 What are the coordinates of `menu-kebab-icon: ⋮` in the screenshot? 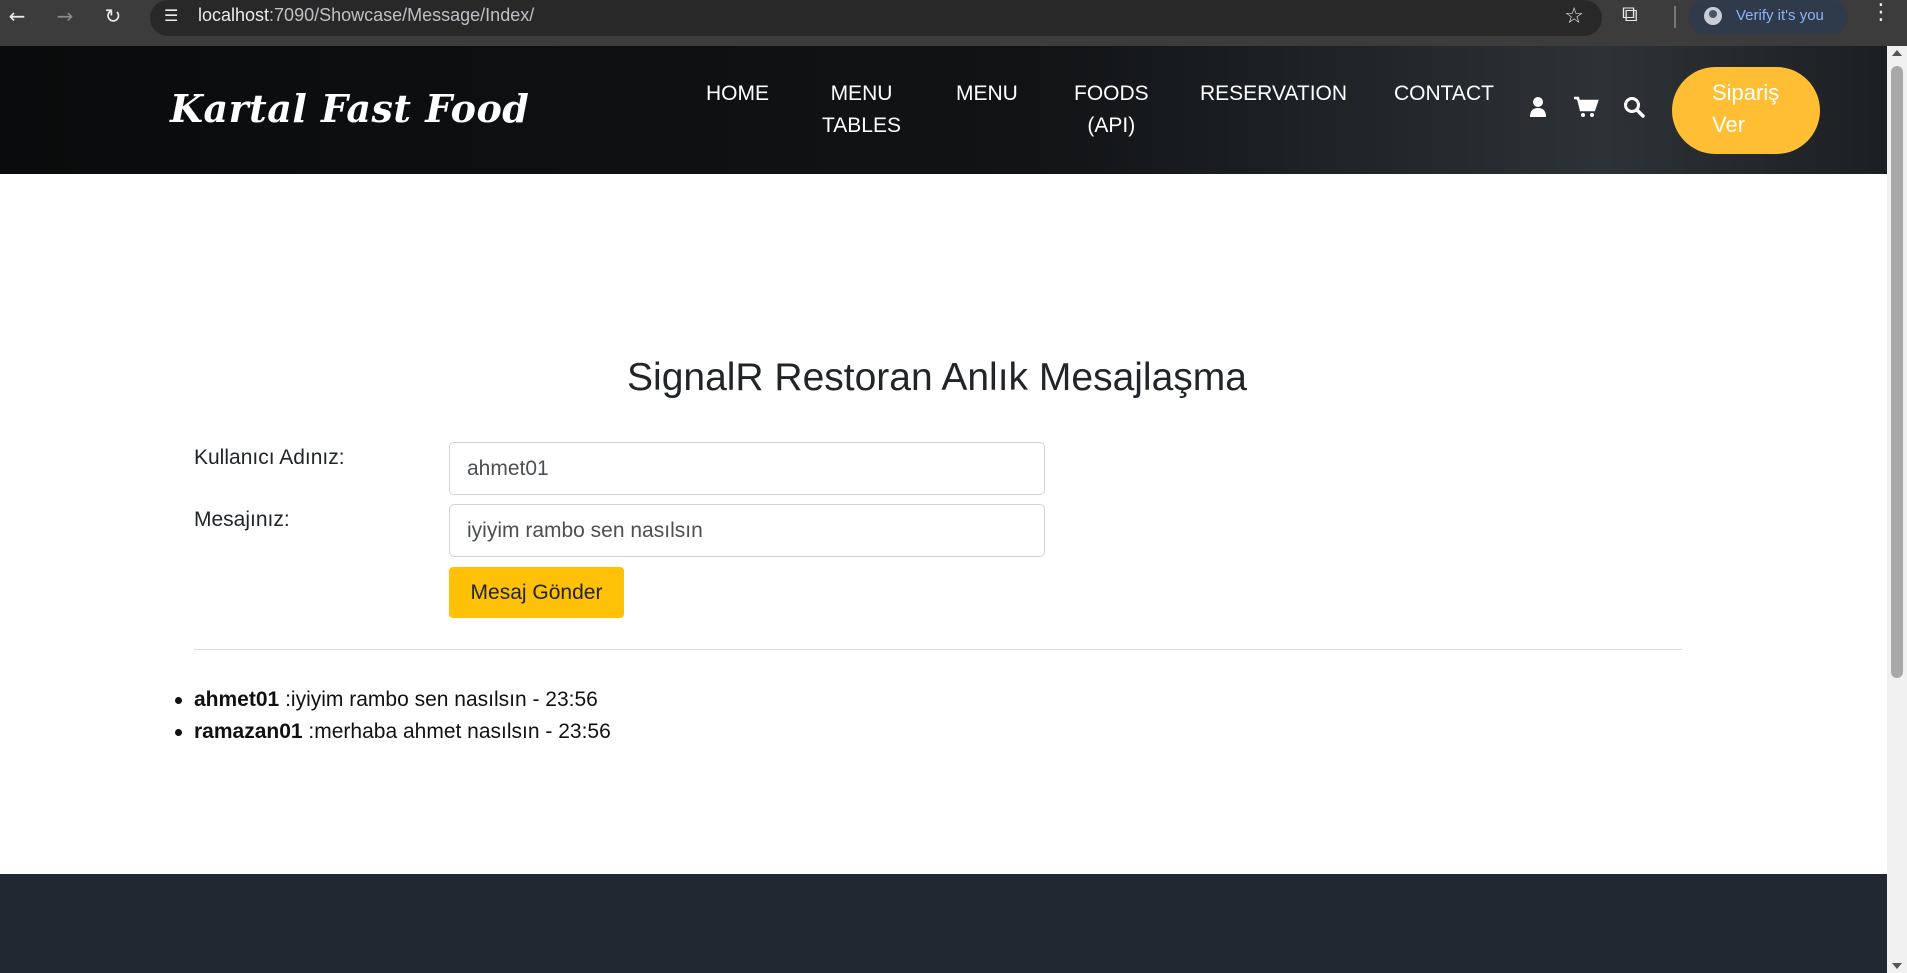 It's located at (1881, 12).